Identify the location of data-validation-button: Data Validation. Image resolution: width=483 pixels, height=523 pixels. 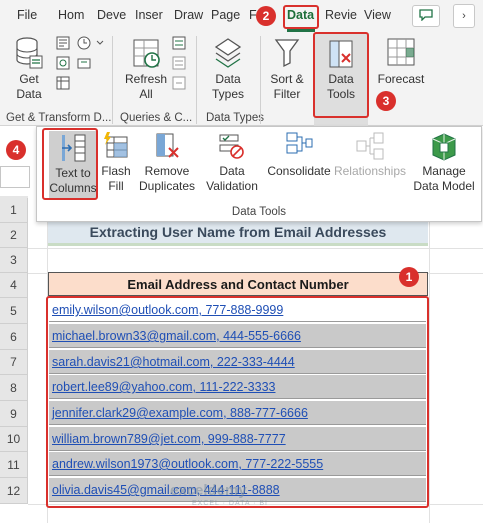
(232, 162).